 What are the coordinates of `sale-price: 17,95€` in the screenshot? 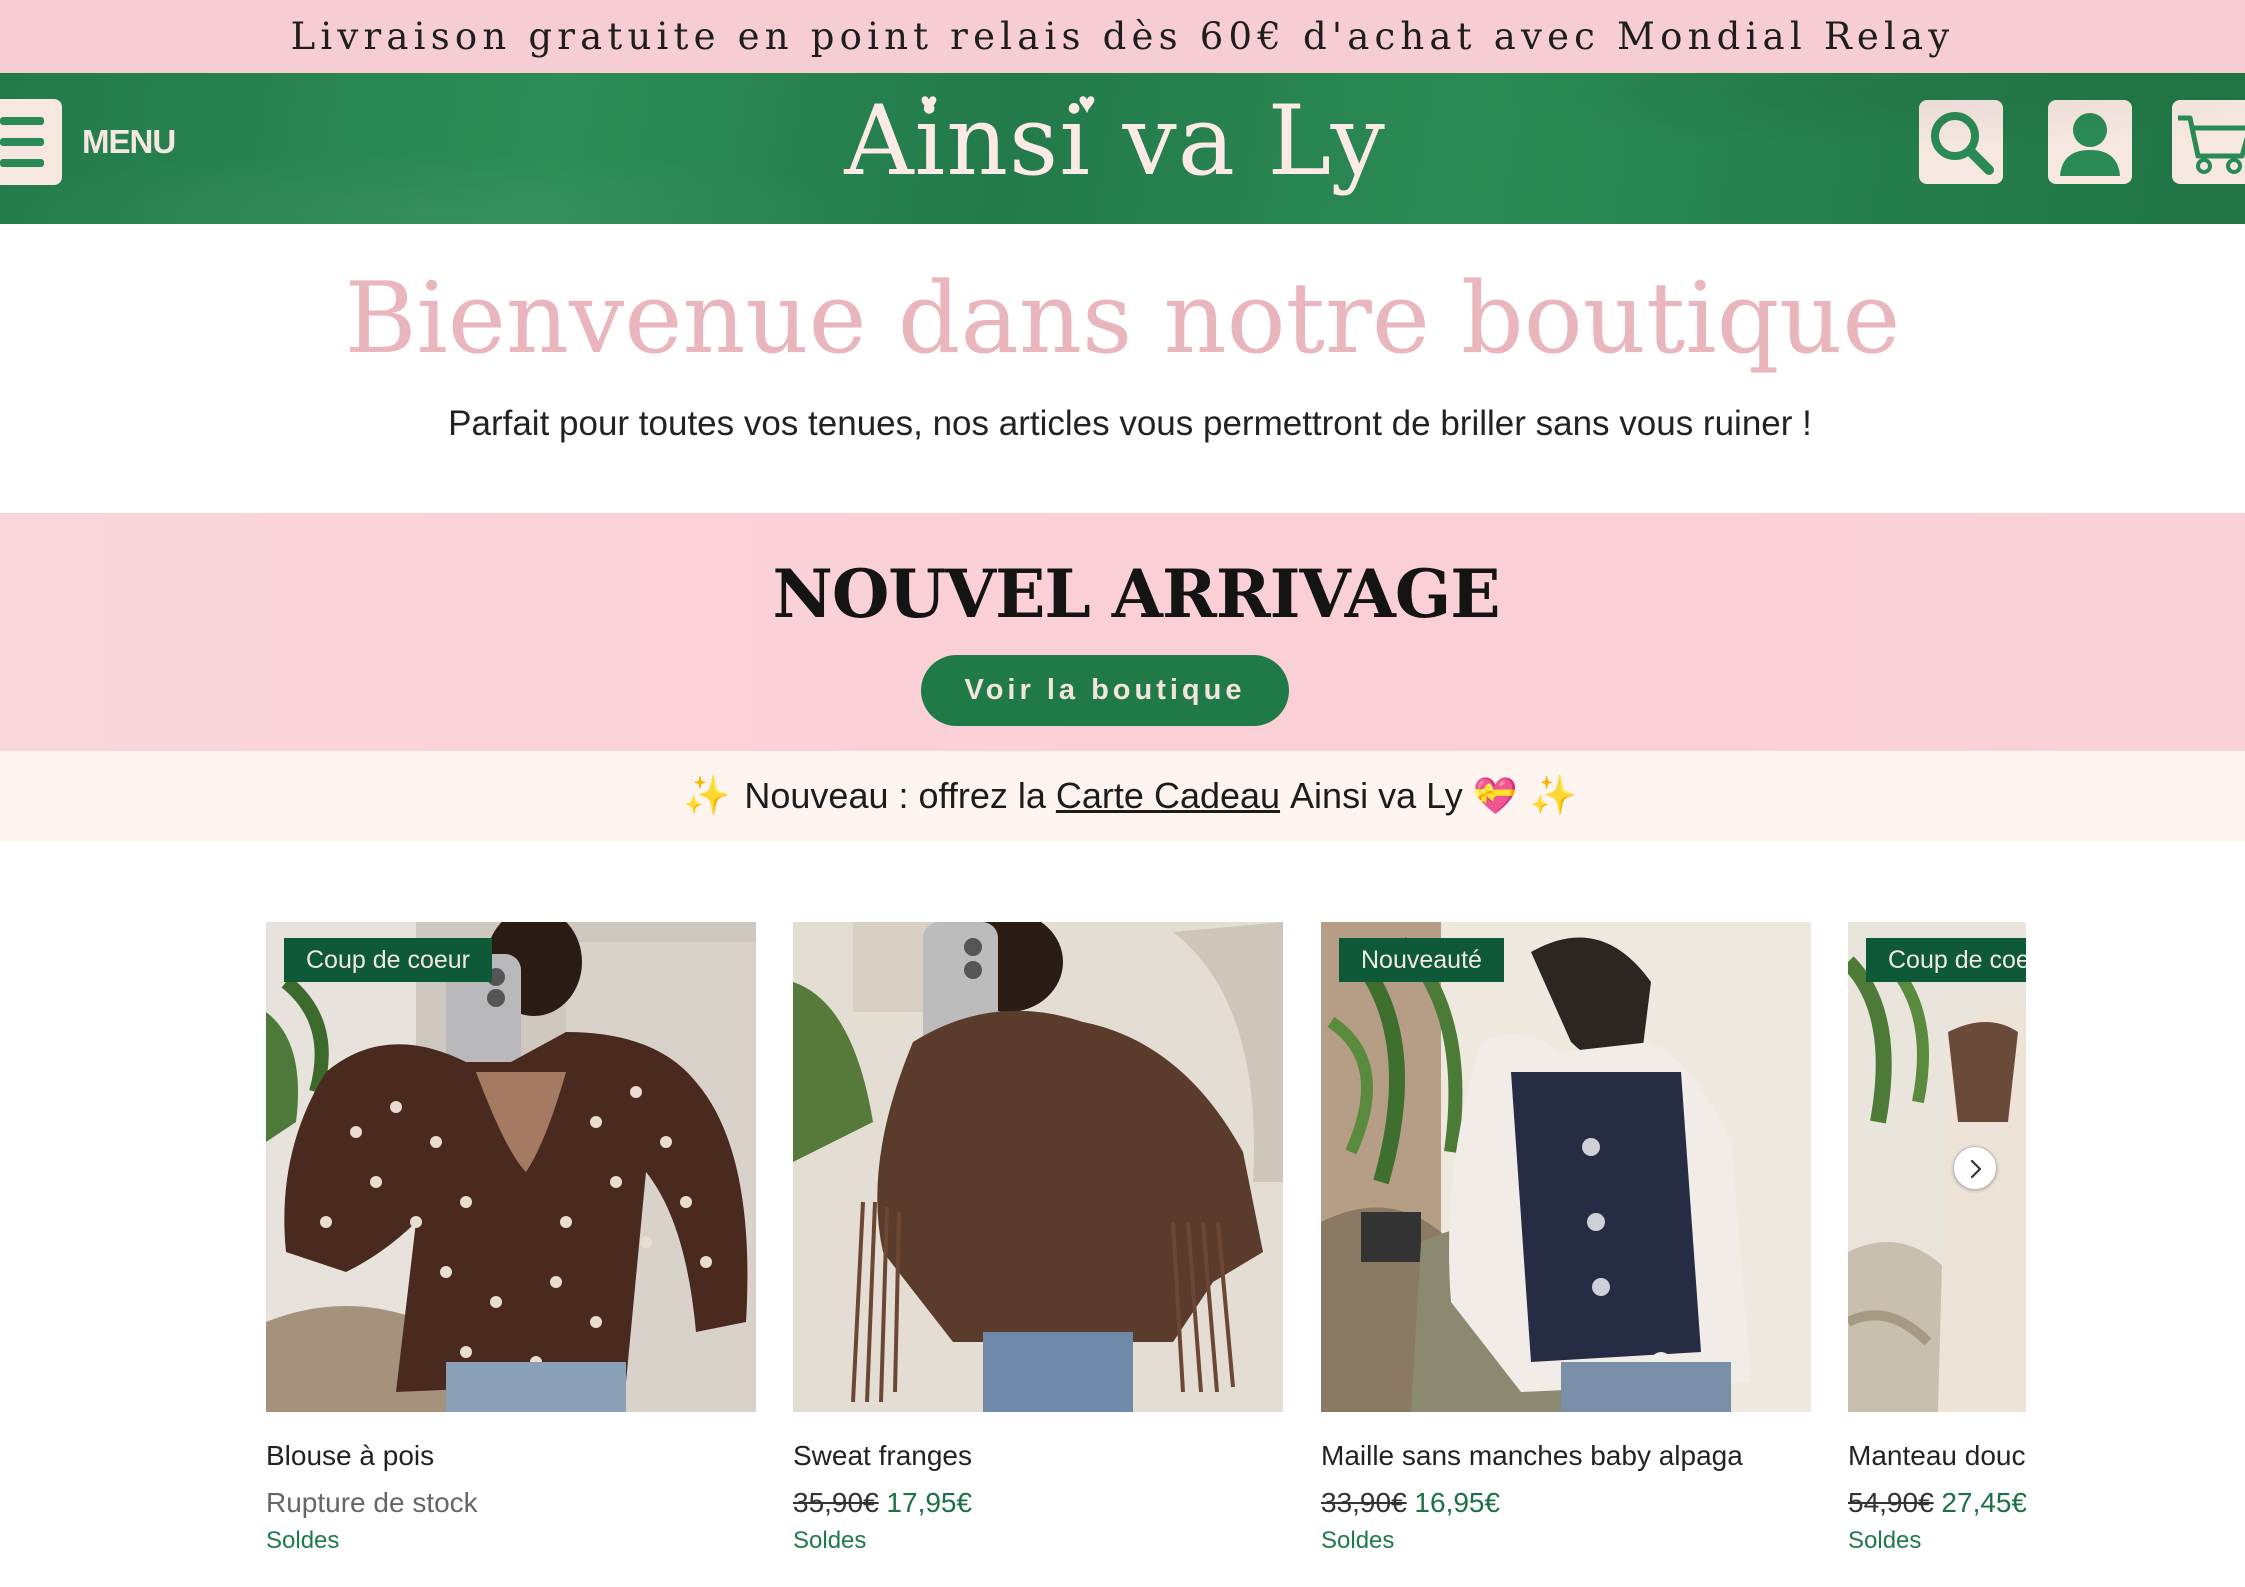 It's located at (929, 1502).